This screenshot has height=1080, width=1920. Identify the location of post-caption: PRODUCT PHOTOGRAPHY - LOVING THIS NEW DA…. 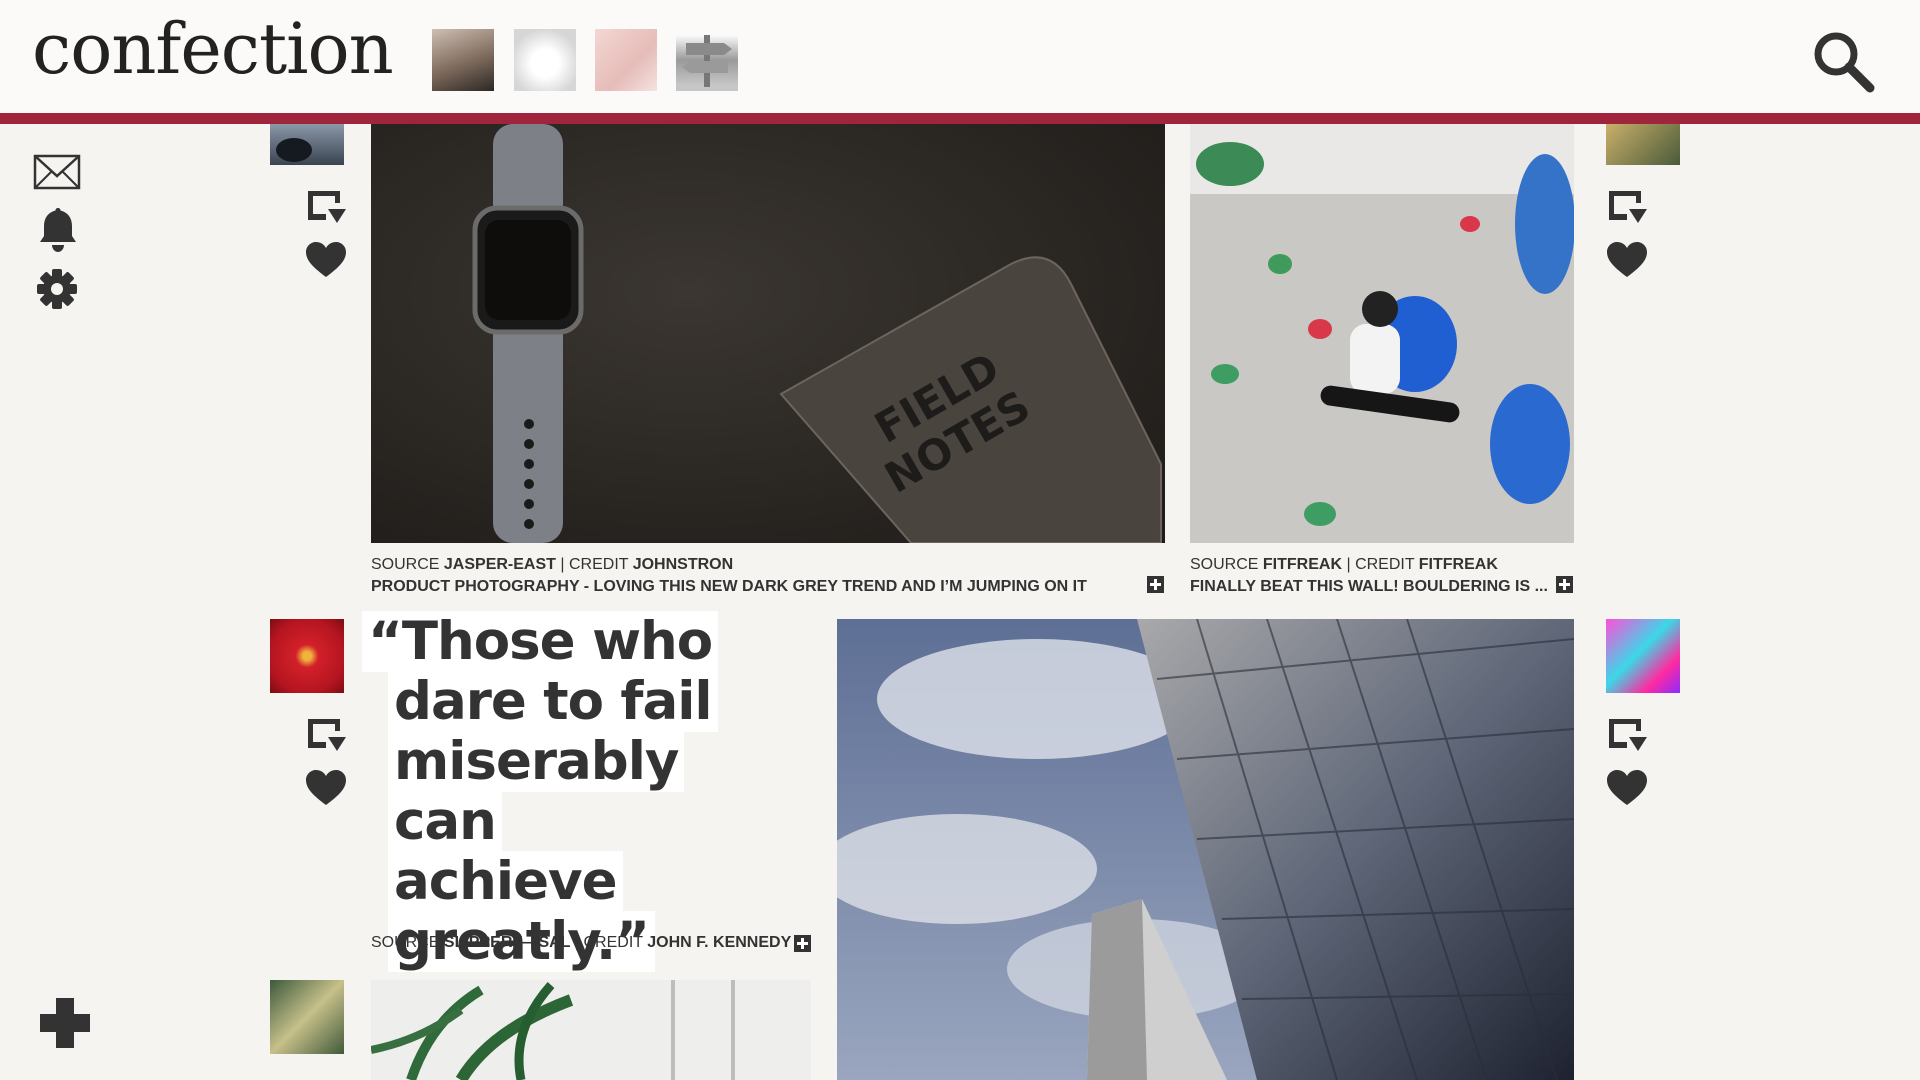
(729, 586).